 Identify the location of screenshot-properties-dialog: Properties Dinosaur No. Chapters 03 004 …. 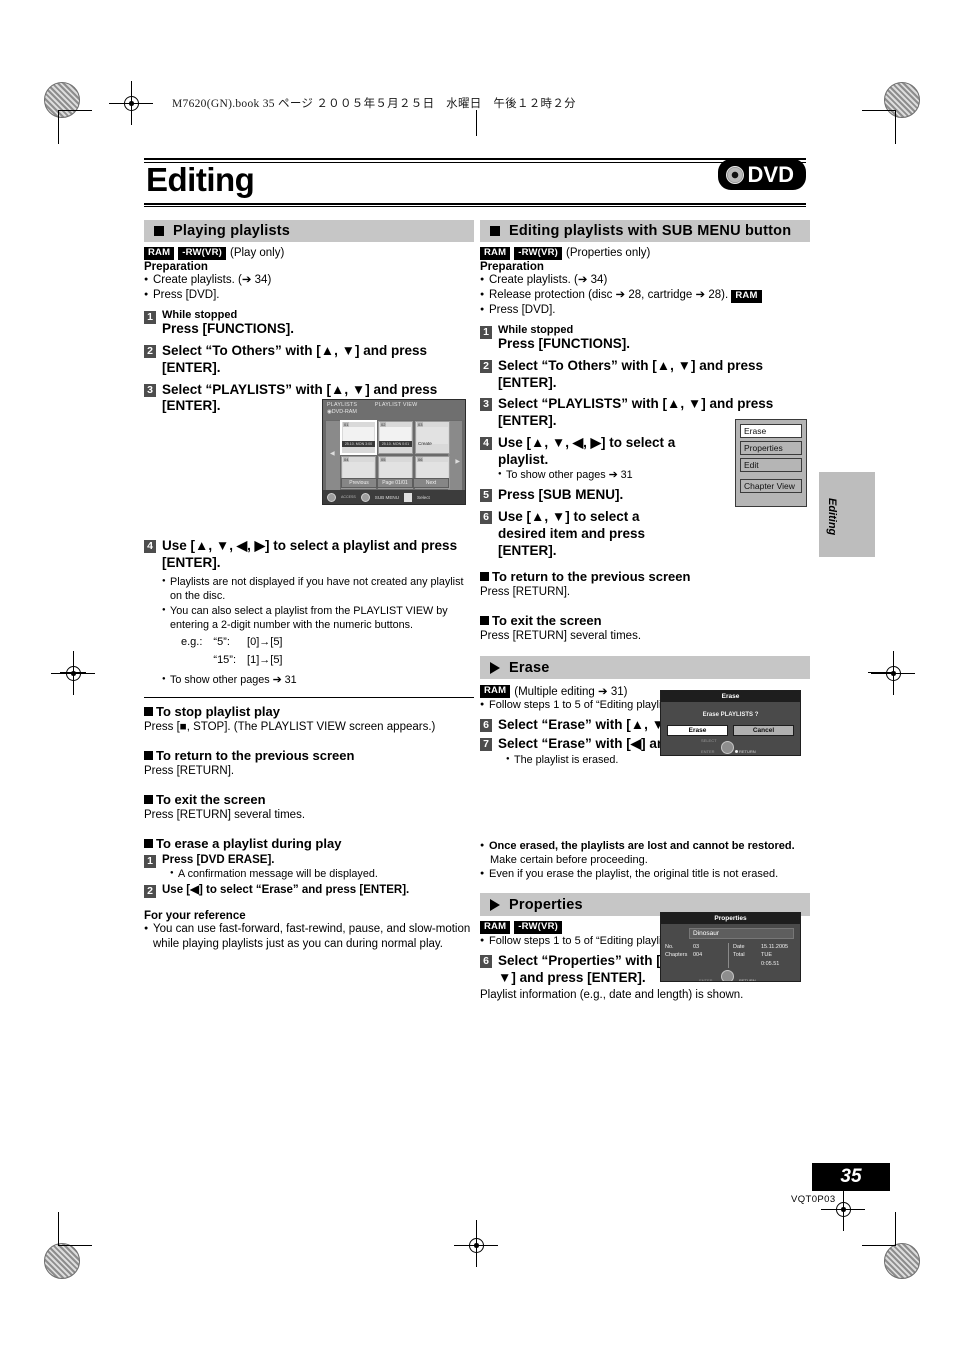
(730, 947).